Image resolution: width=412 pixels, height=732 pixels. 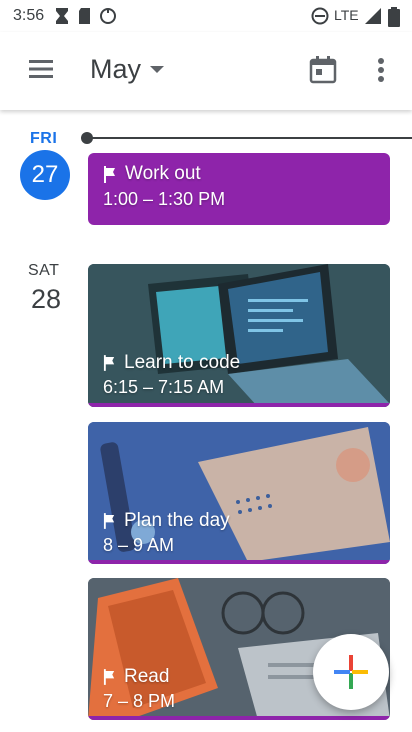 I want to click on add-icon, so click(x=351, y=672).